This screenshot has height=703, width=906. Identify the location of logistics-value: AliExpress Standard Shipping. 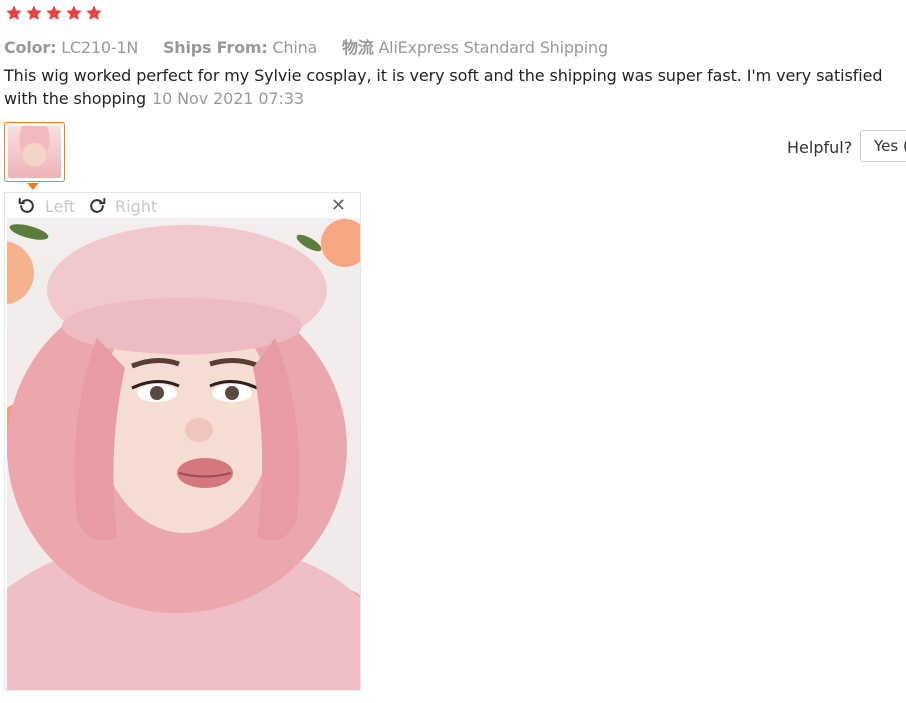
(493, 47).